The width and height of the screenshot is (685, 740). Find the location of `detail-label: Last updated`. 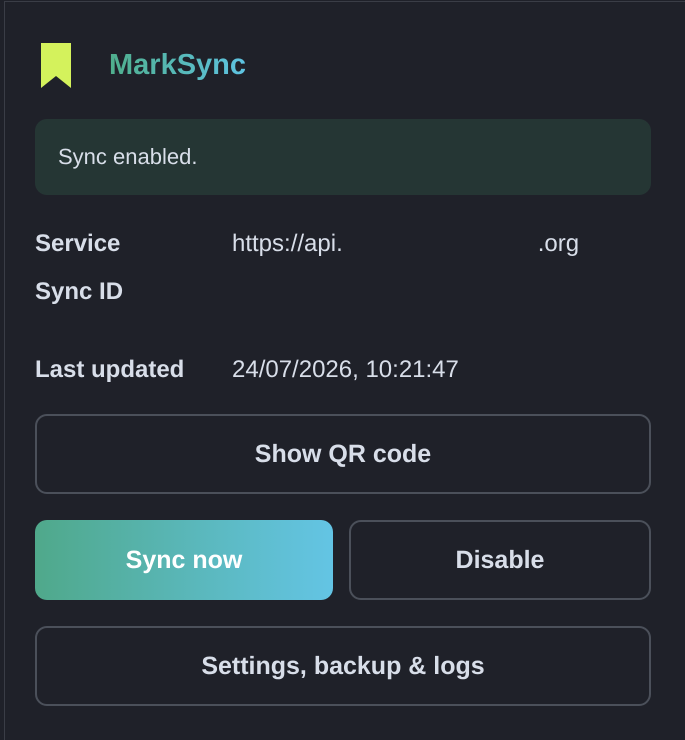

detail-label: Last updated is located at coordinates (110, 370).